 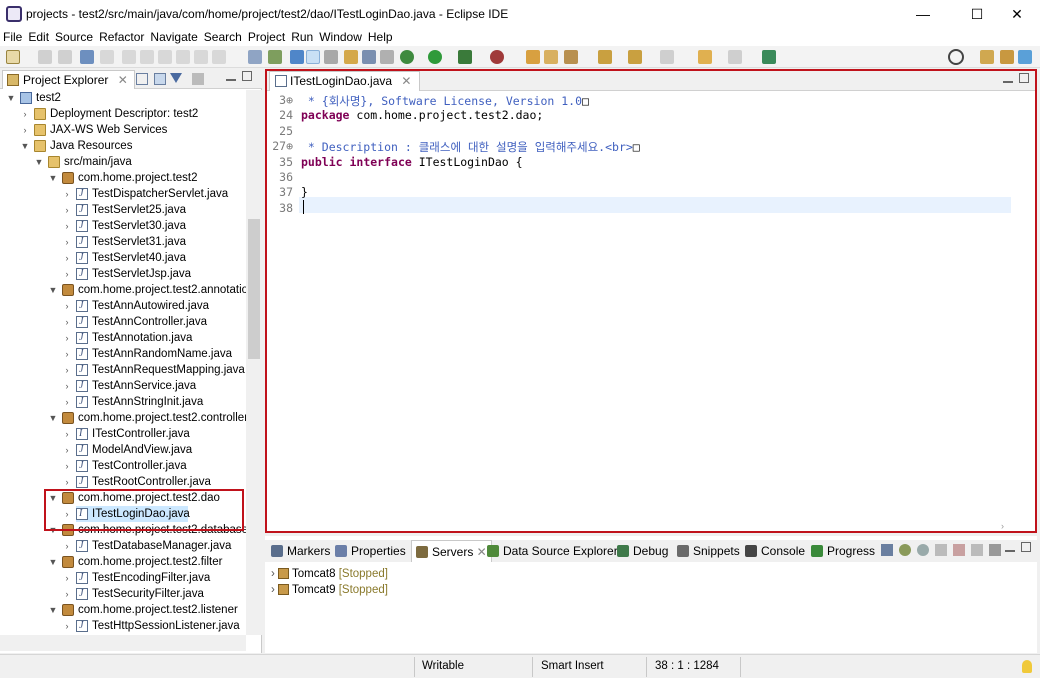 I want to click on menu-edit: Edit, so click(x=38, y=37).